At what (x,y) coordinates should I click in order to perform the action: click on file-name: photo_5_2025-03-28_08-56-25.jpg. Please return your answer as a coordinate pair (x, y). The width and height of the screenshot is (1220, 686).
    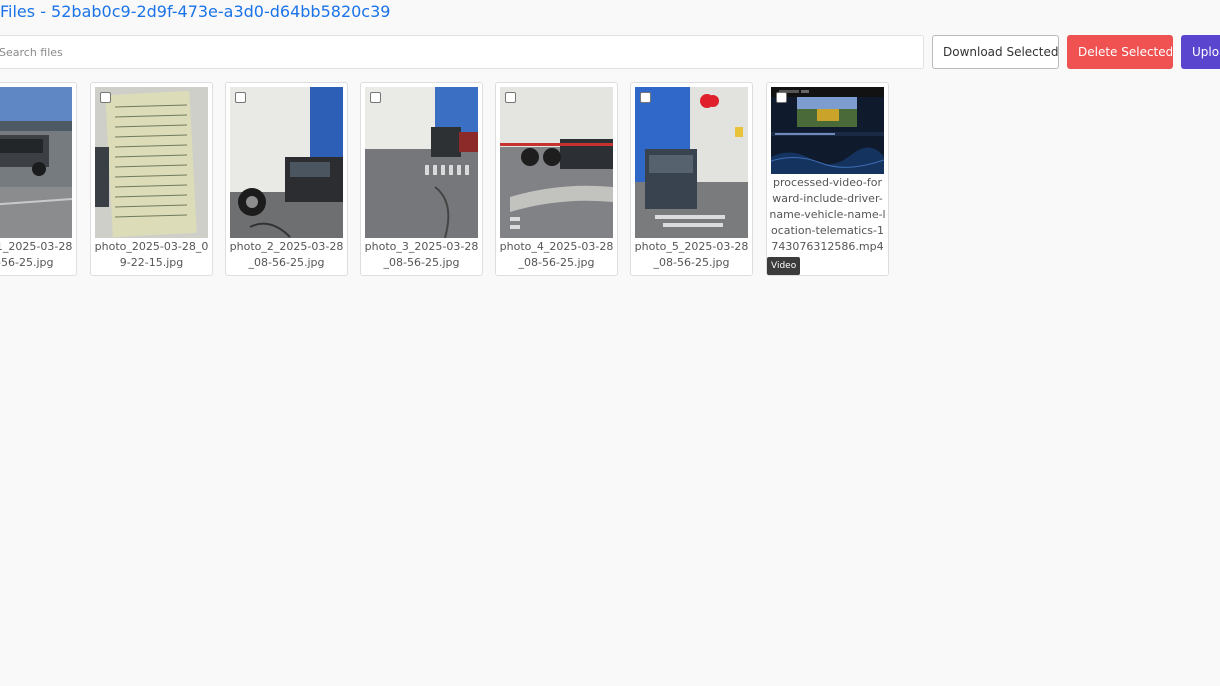
    Looking at the image, I should click on (691, 254).